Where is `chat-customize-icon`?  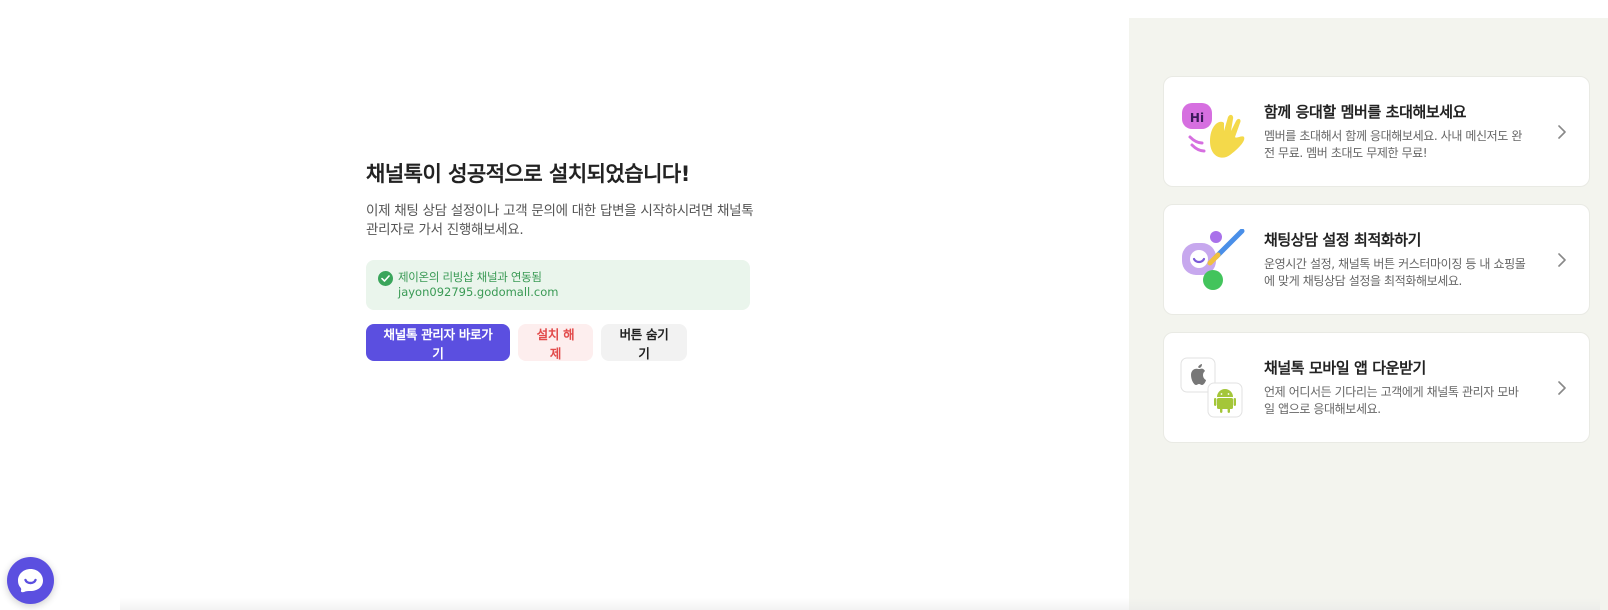
chat-customize-icon is located at coordinates (1213, 259).